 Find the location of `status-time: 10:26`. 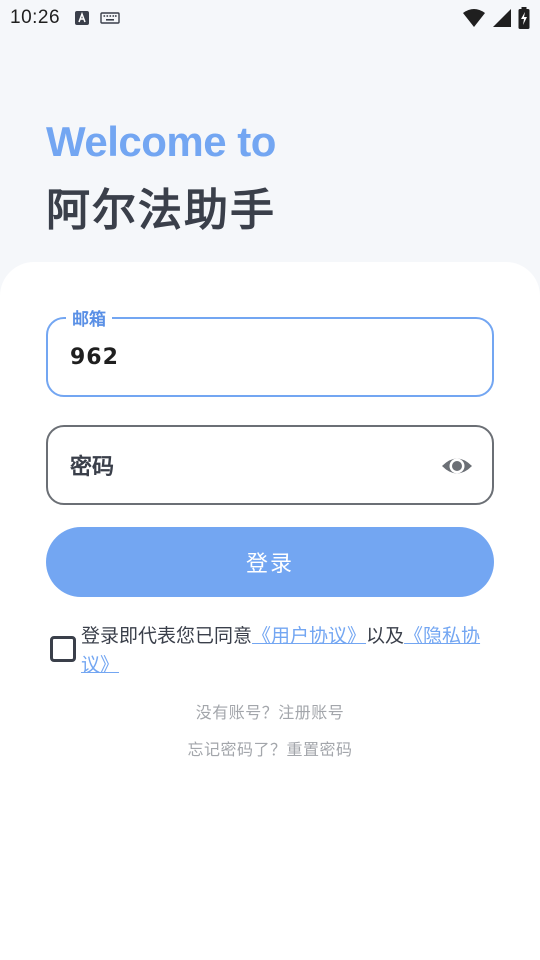

status-time: 10:26 is located at coordinates (35, 17).